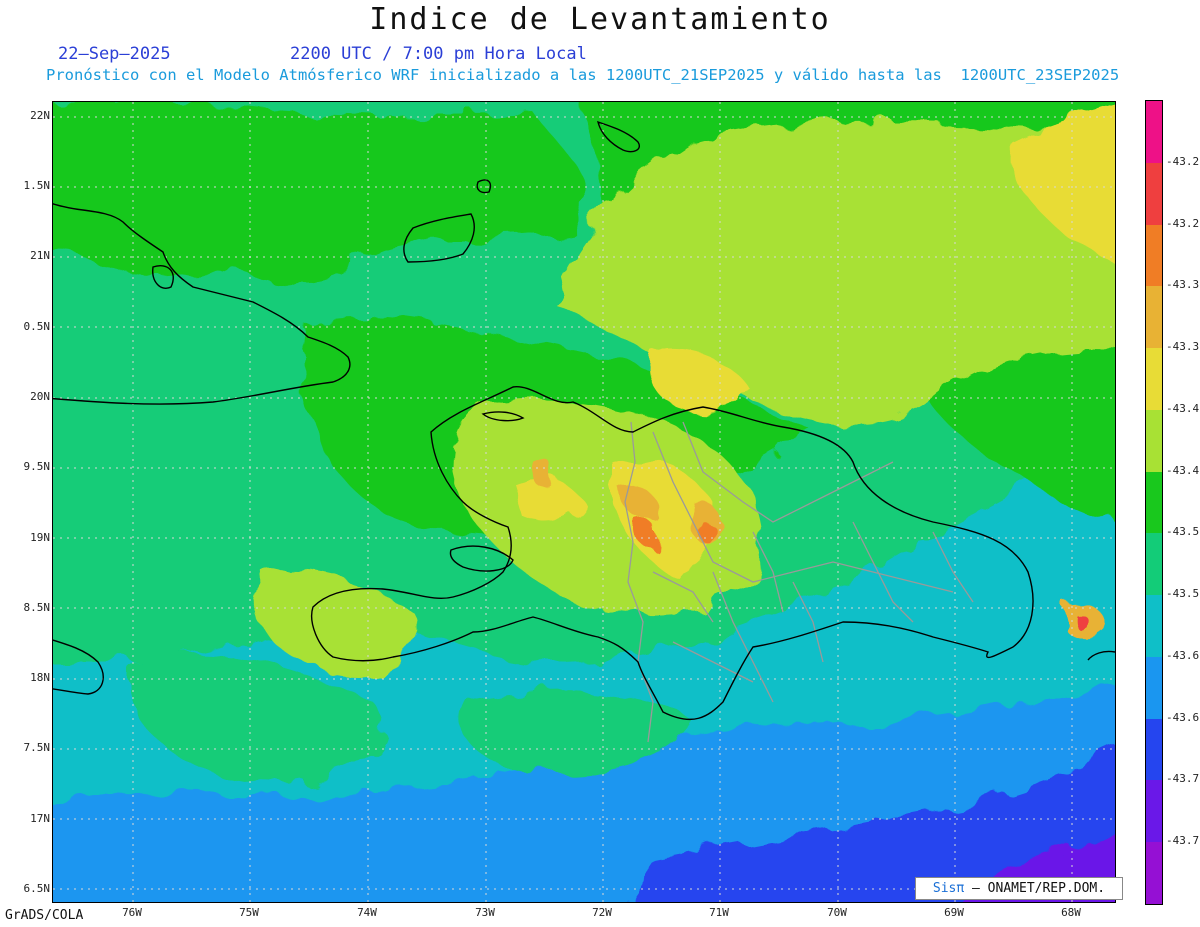 This screenshot has height=927, width=1200. I want to click on lon-label: 72W, so click(602, 912).